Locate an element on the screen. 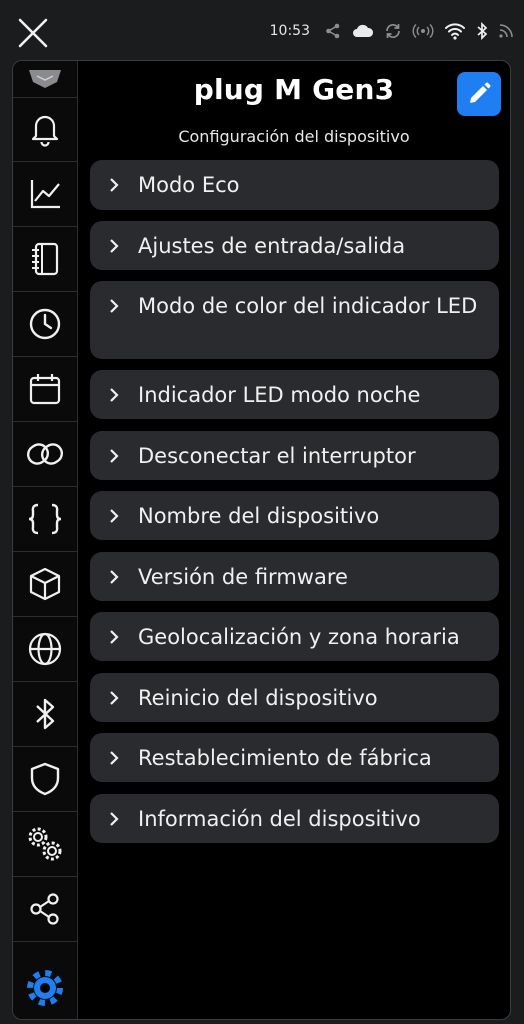 This screenshot has width=524, height=1024. menu-item-led-night: Indicador LED modo noche is located at coordinates (294, 394).